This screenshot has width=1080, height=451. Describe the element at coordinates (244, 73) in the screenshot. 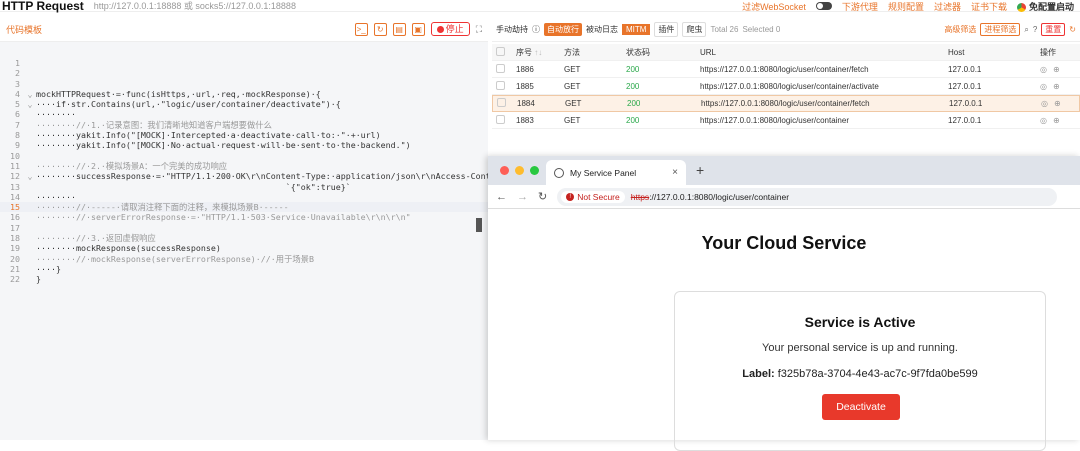

I see `code-line: 2` at that location.